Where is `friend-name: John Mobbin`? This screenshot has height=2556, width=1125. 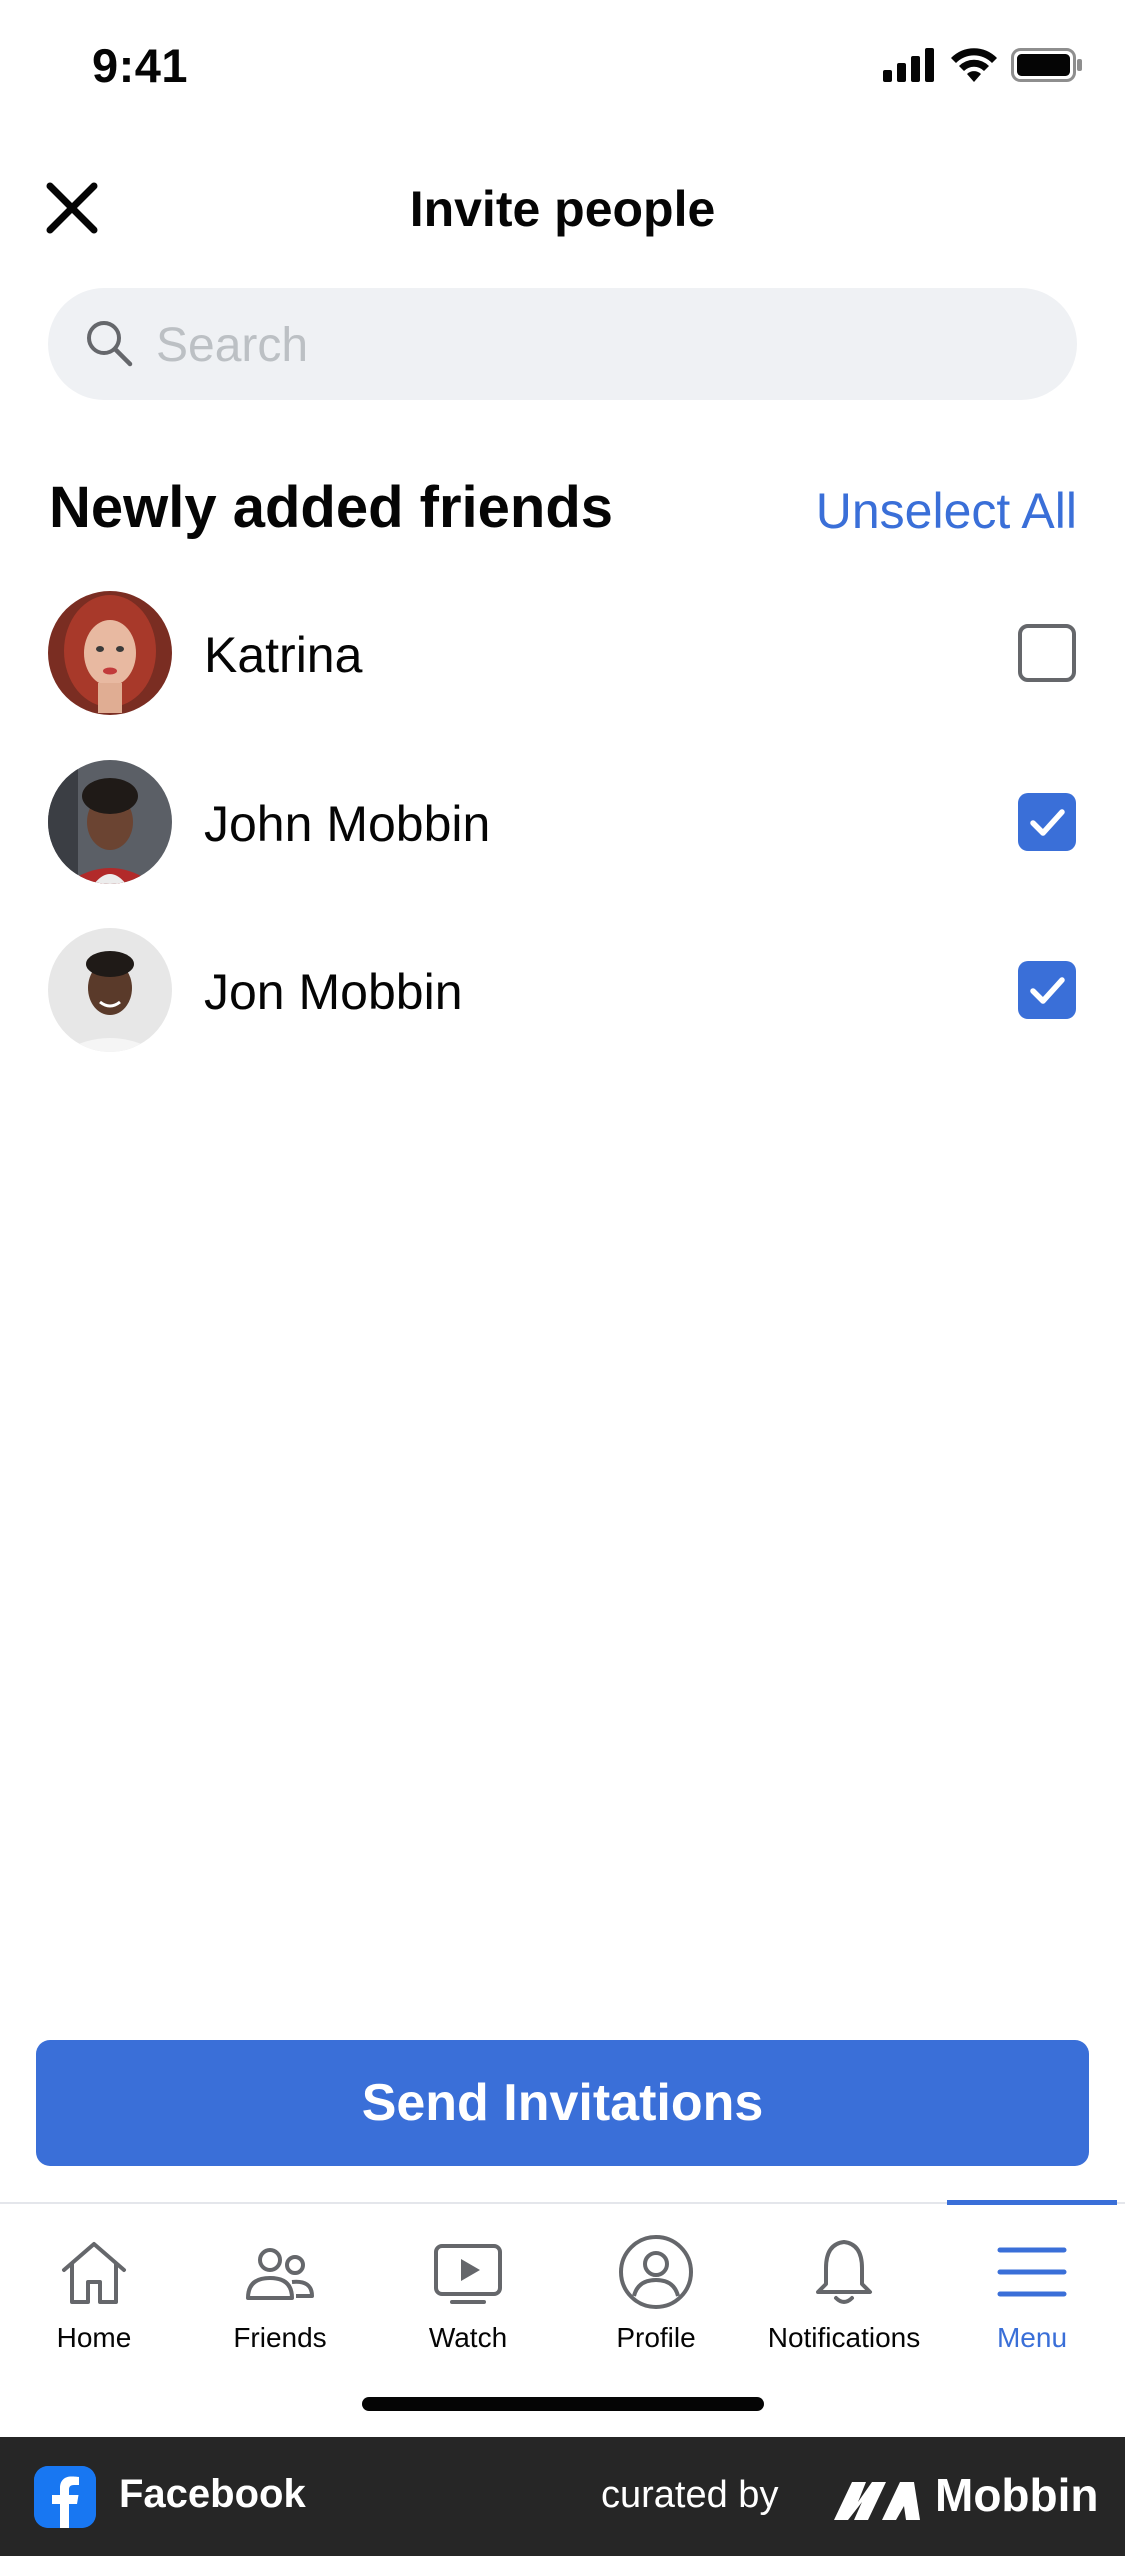
friend-name: John Mobbin is located at coordinates (347, 824).